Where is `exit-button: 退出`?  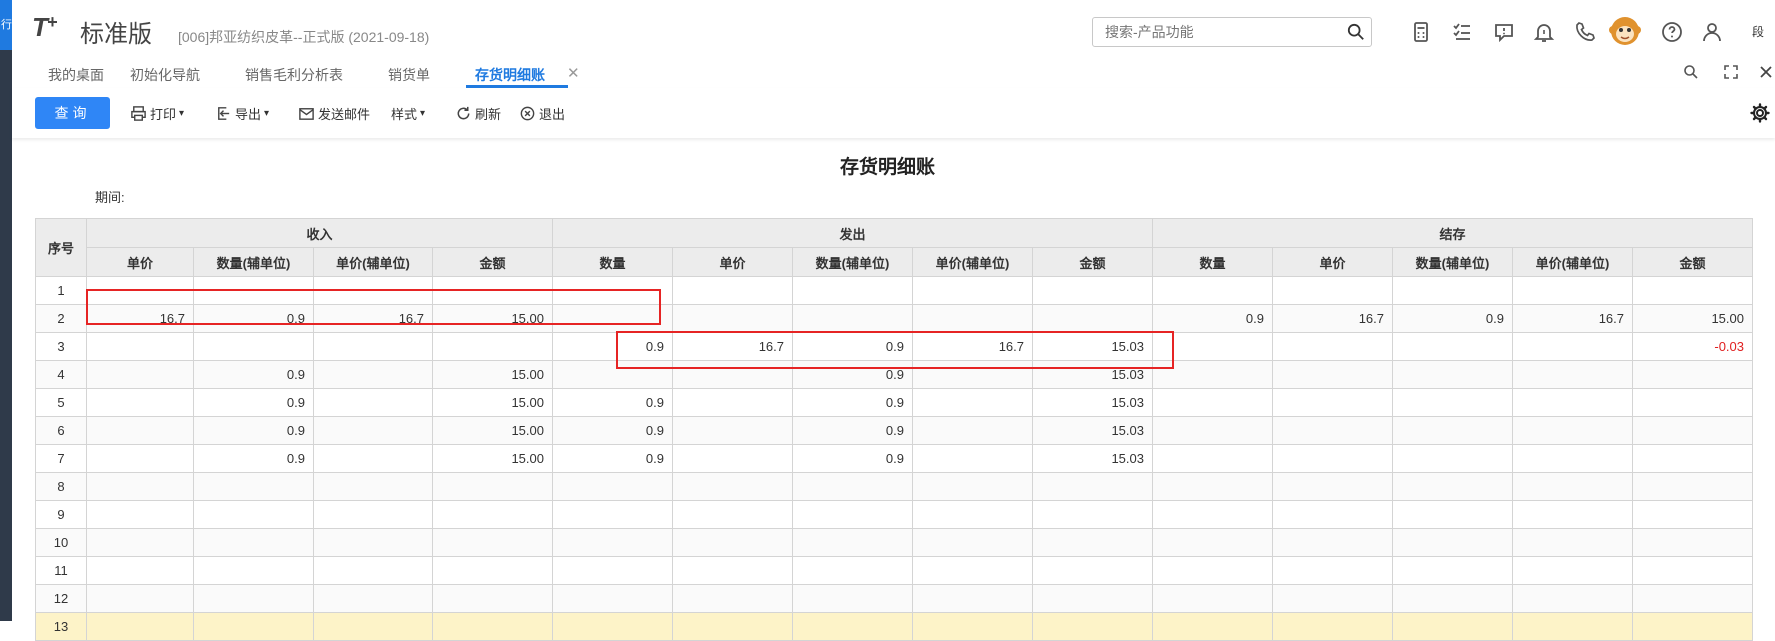
exit-button: 退出 is located at coordinates (542, 113).